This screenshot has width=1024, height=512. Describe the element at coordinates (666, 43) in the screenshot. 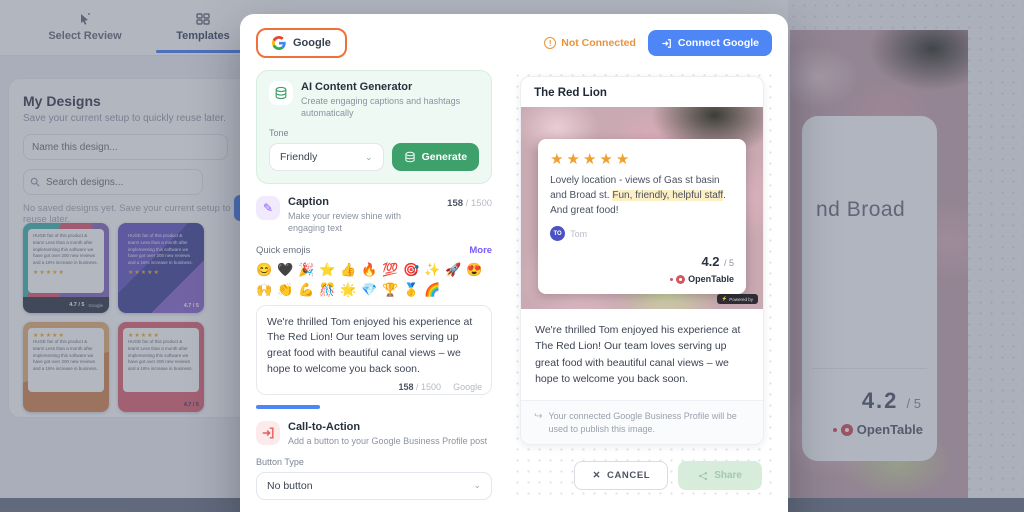

I see `login-arrow-icon` at that location.